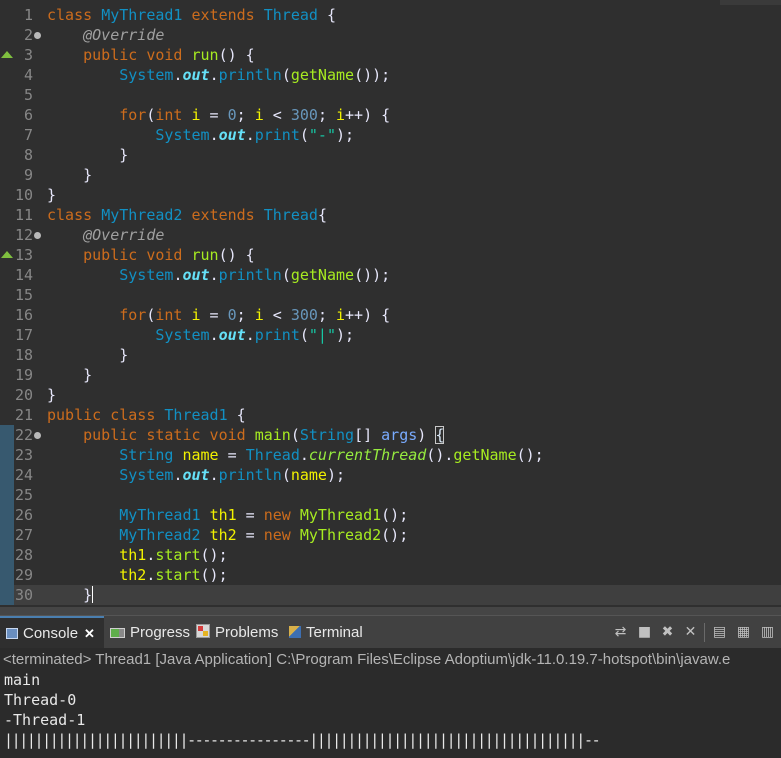  I want to click on code-text: public static void main(String[] args) {, so click(246, 435).